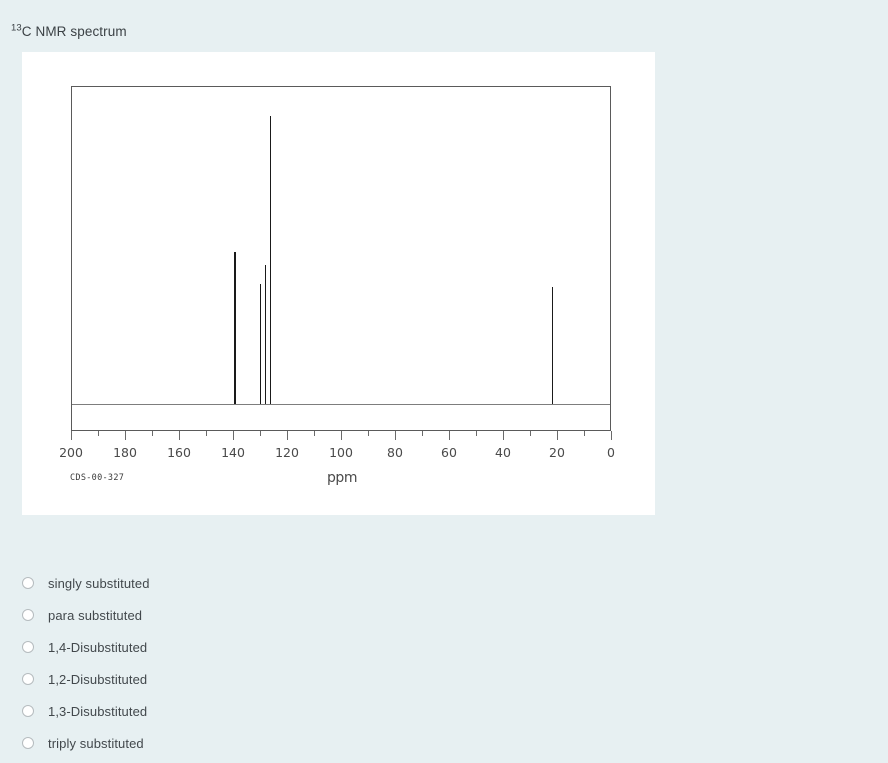  Describe the element at coordinates (287, 452) in the screenshot. I see `axis-tick-label: 120` at that location.